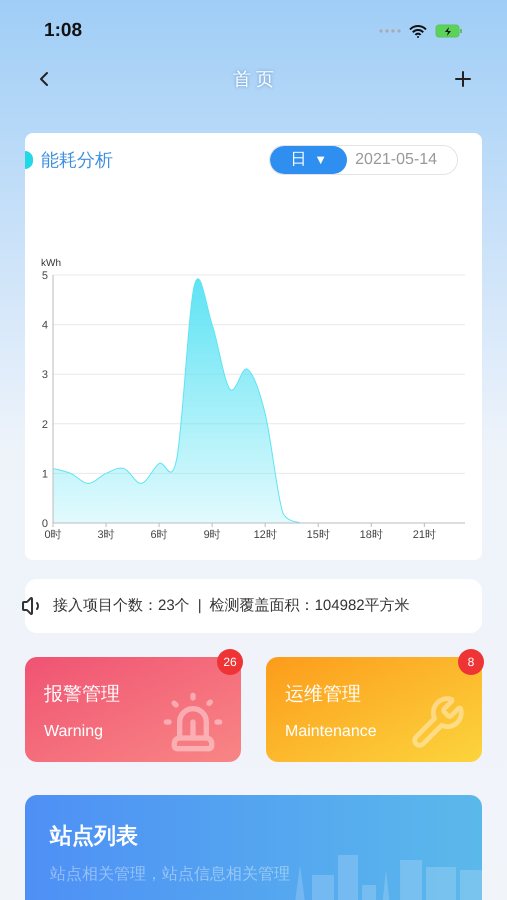  Describe the element at coordinates (418, 31) in the screenshot. I see `wifi-icon` at that location.